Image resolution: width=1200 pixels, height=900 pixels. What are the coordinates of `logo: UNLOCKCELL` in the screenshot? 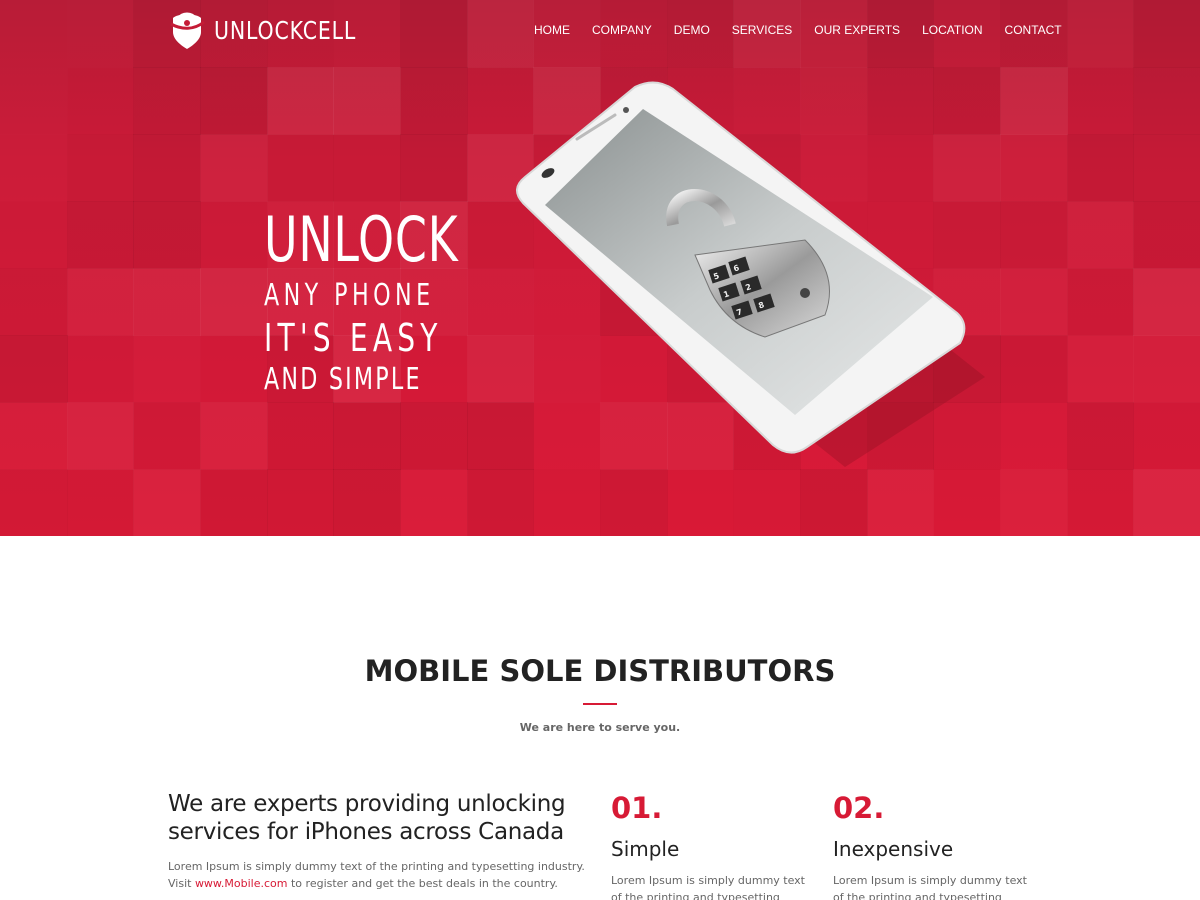 It's located at (277, 30).